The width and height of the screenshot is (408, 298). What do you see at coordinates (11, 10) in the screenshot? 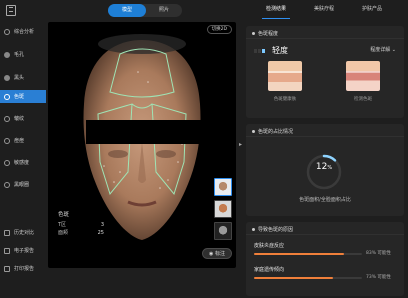
I see `app-logo-icon` at bounding box center [11, 10].